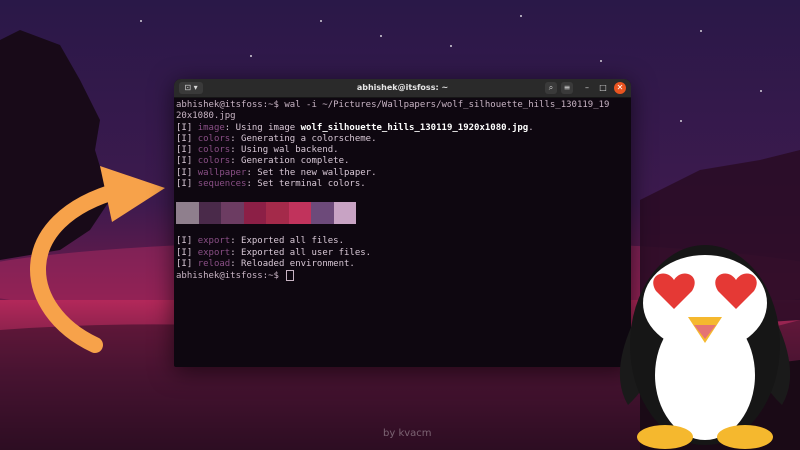 Image resolution: width=800 pixels, height=450 pixels. Describe the element at coordinates (587, 88) in the screenshot. I see `minimize-icon: –` at that location.